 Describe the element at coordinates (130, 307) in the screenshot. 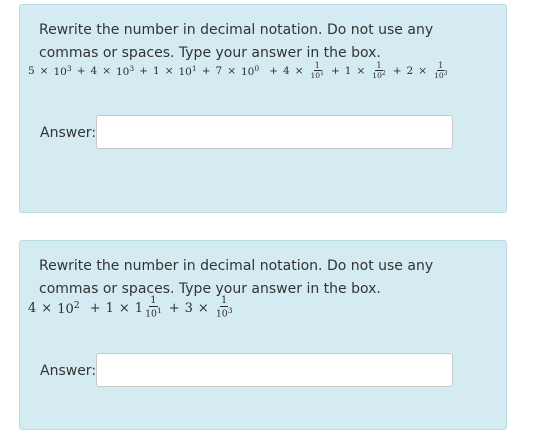

I see `math-expression-2: 4 × 102 + 1 × 1 1 101 + 3 × 1 103` at that location.